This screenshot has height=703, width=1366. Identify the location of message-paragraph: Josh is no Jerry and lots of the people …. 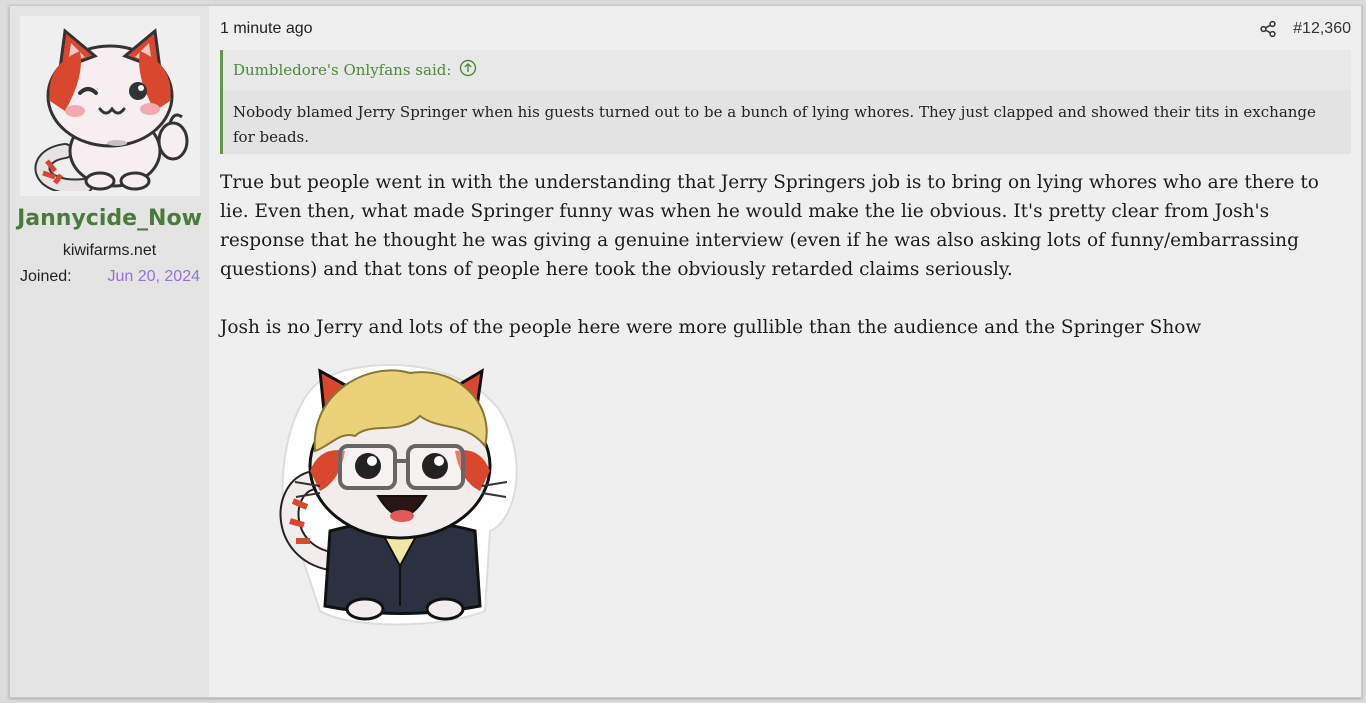
(711, 327).